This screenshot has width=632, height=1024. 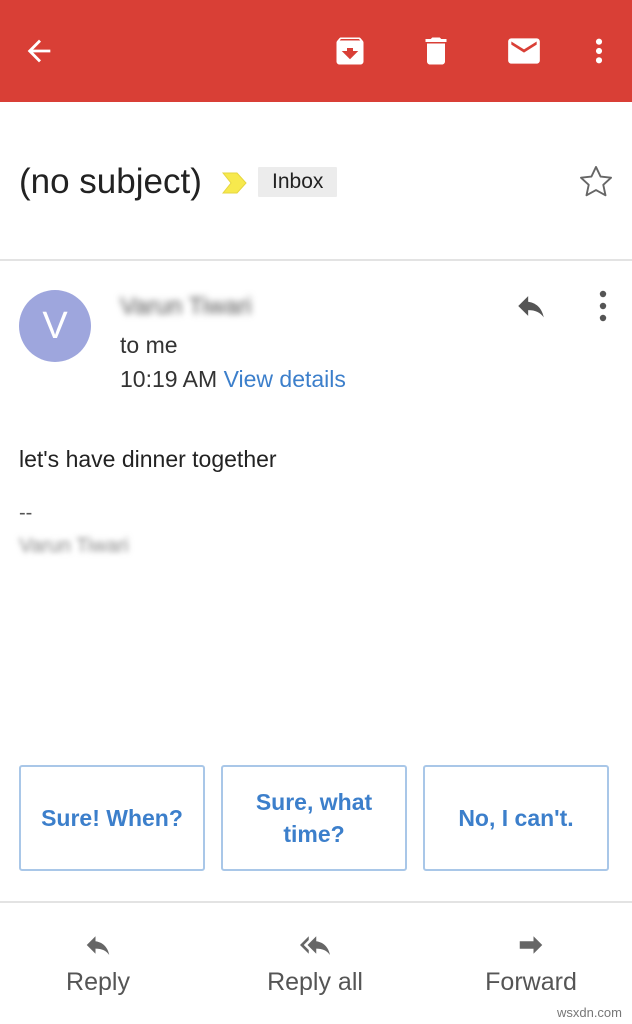 What do you see at coordinates (74, 546) in the screenshot?
I see `signature-name: Varun Tiwari` at bounding box center [74, 546].